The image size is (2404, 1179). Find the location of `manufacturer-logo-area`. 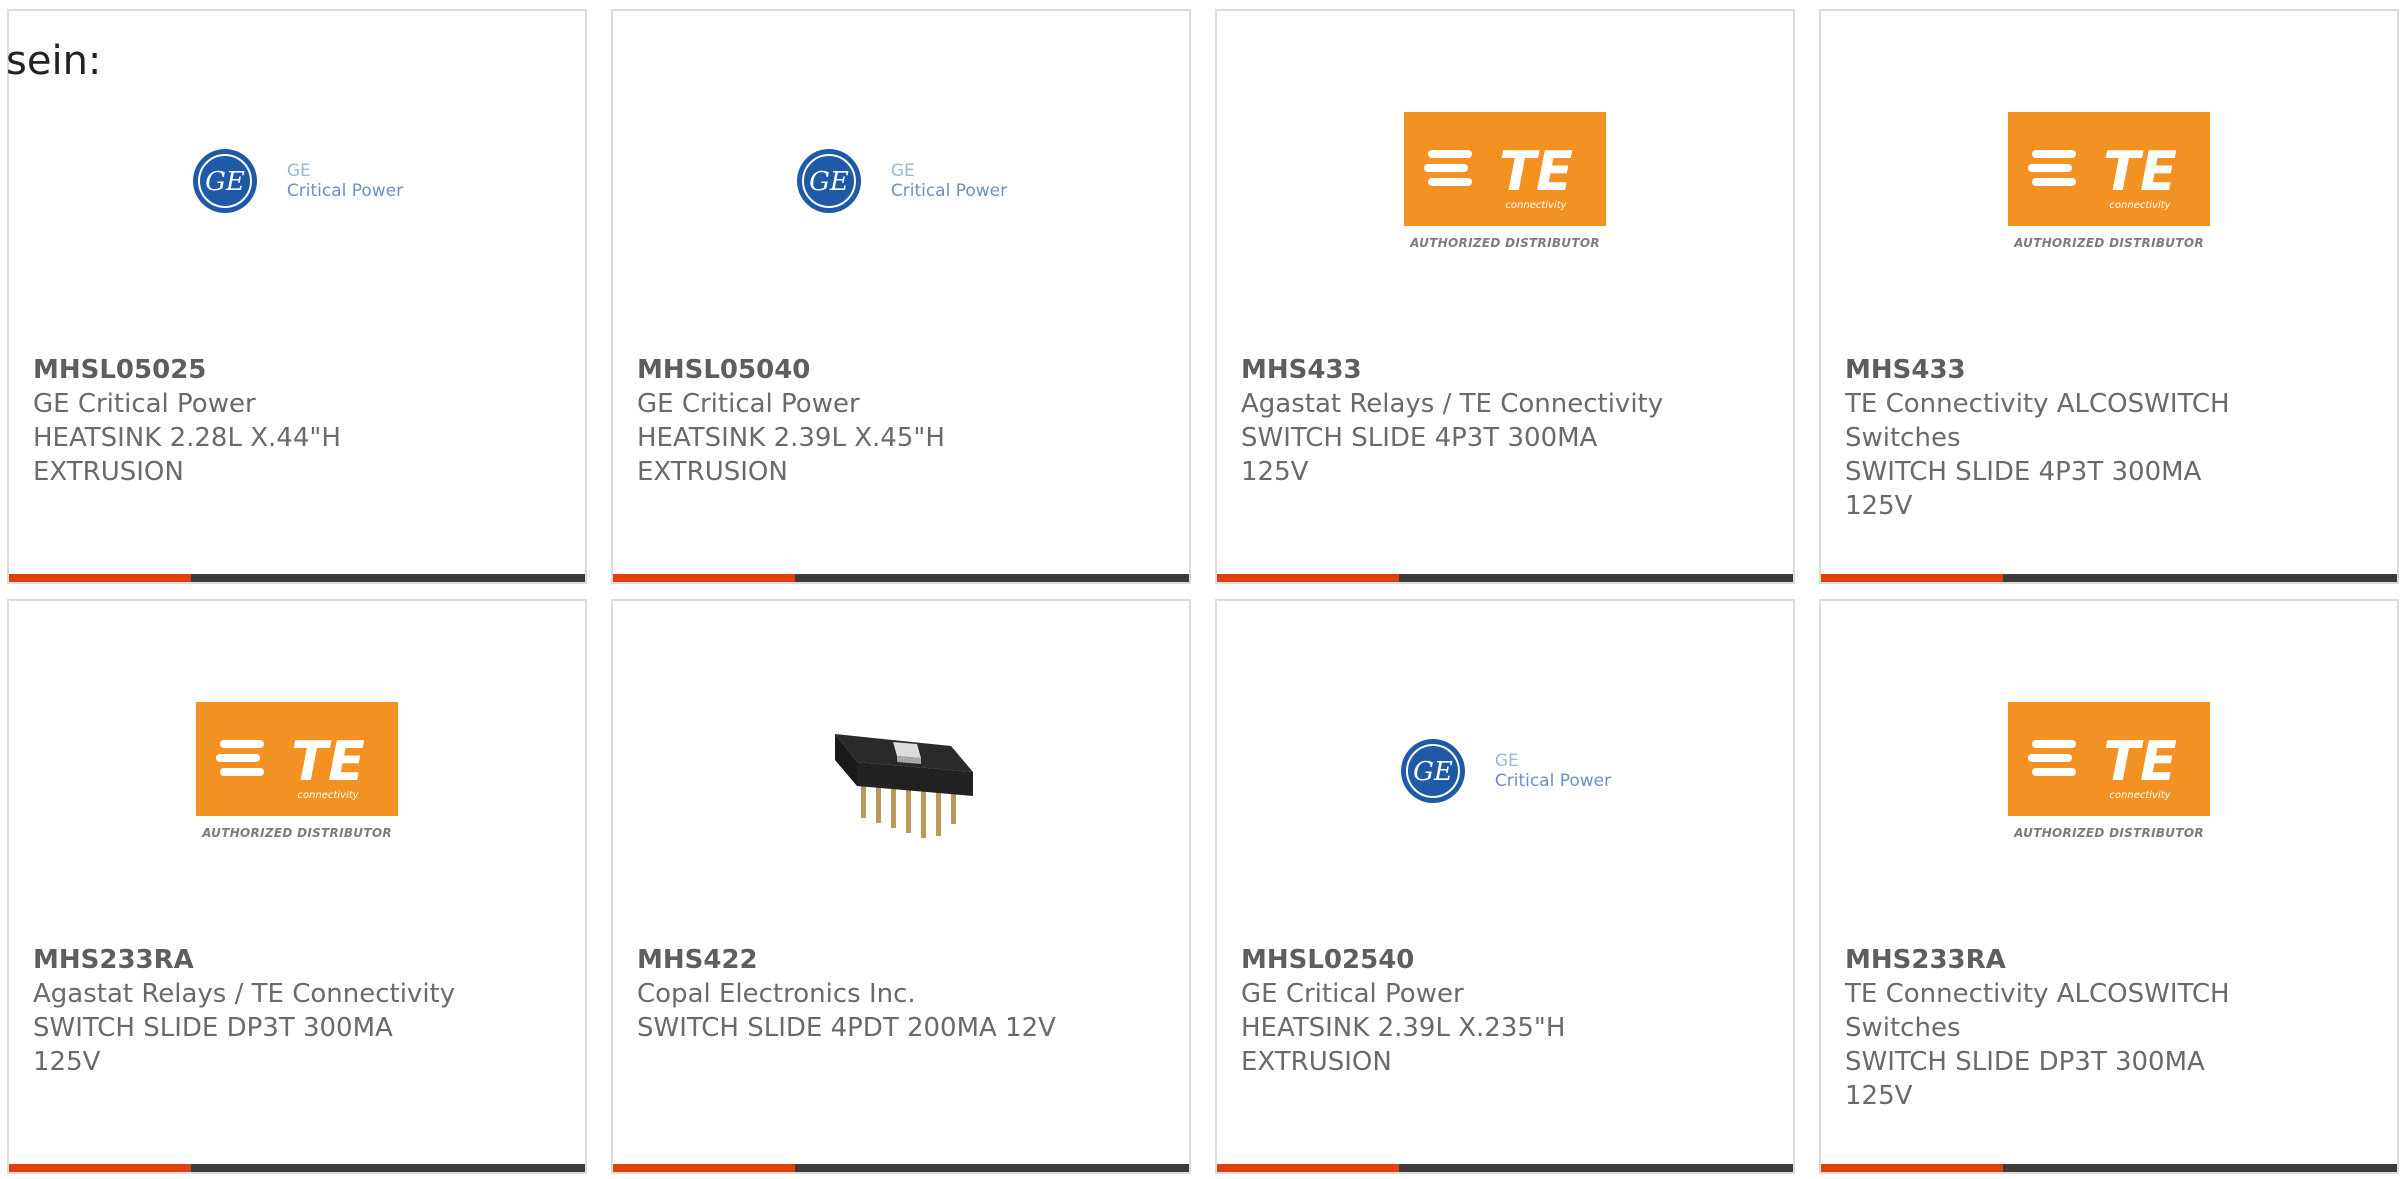

manufacturer-logo-area is located at coordinates (901, 771).